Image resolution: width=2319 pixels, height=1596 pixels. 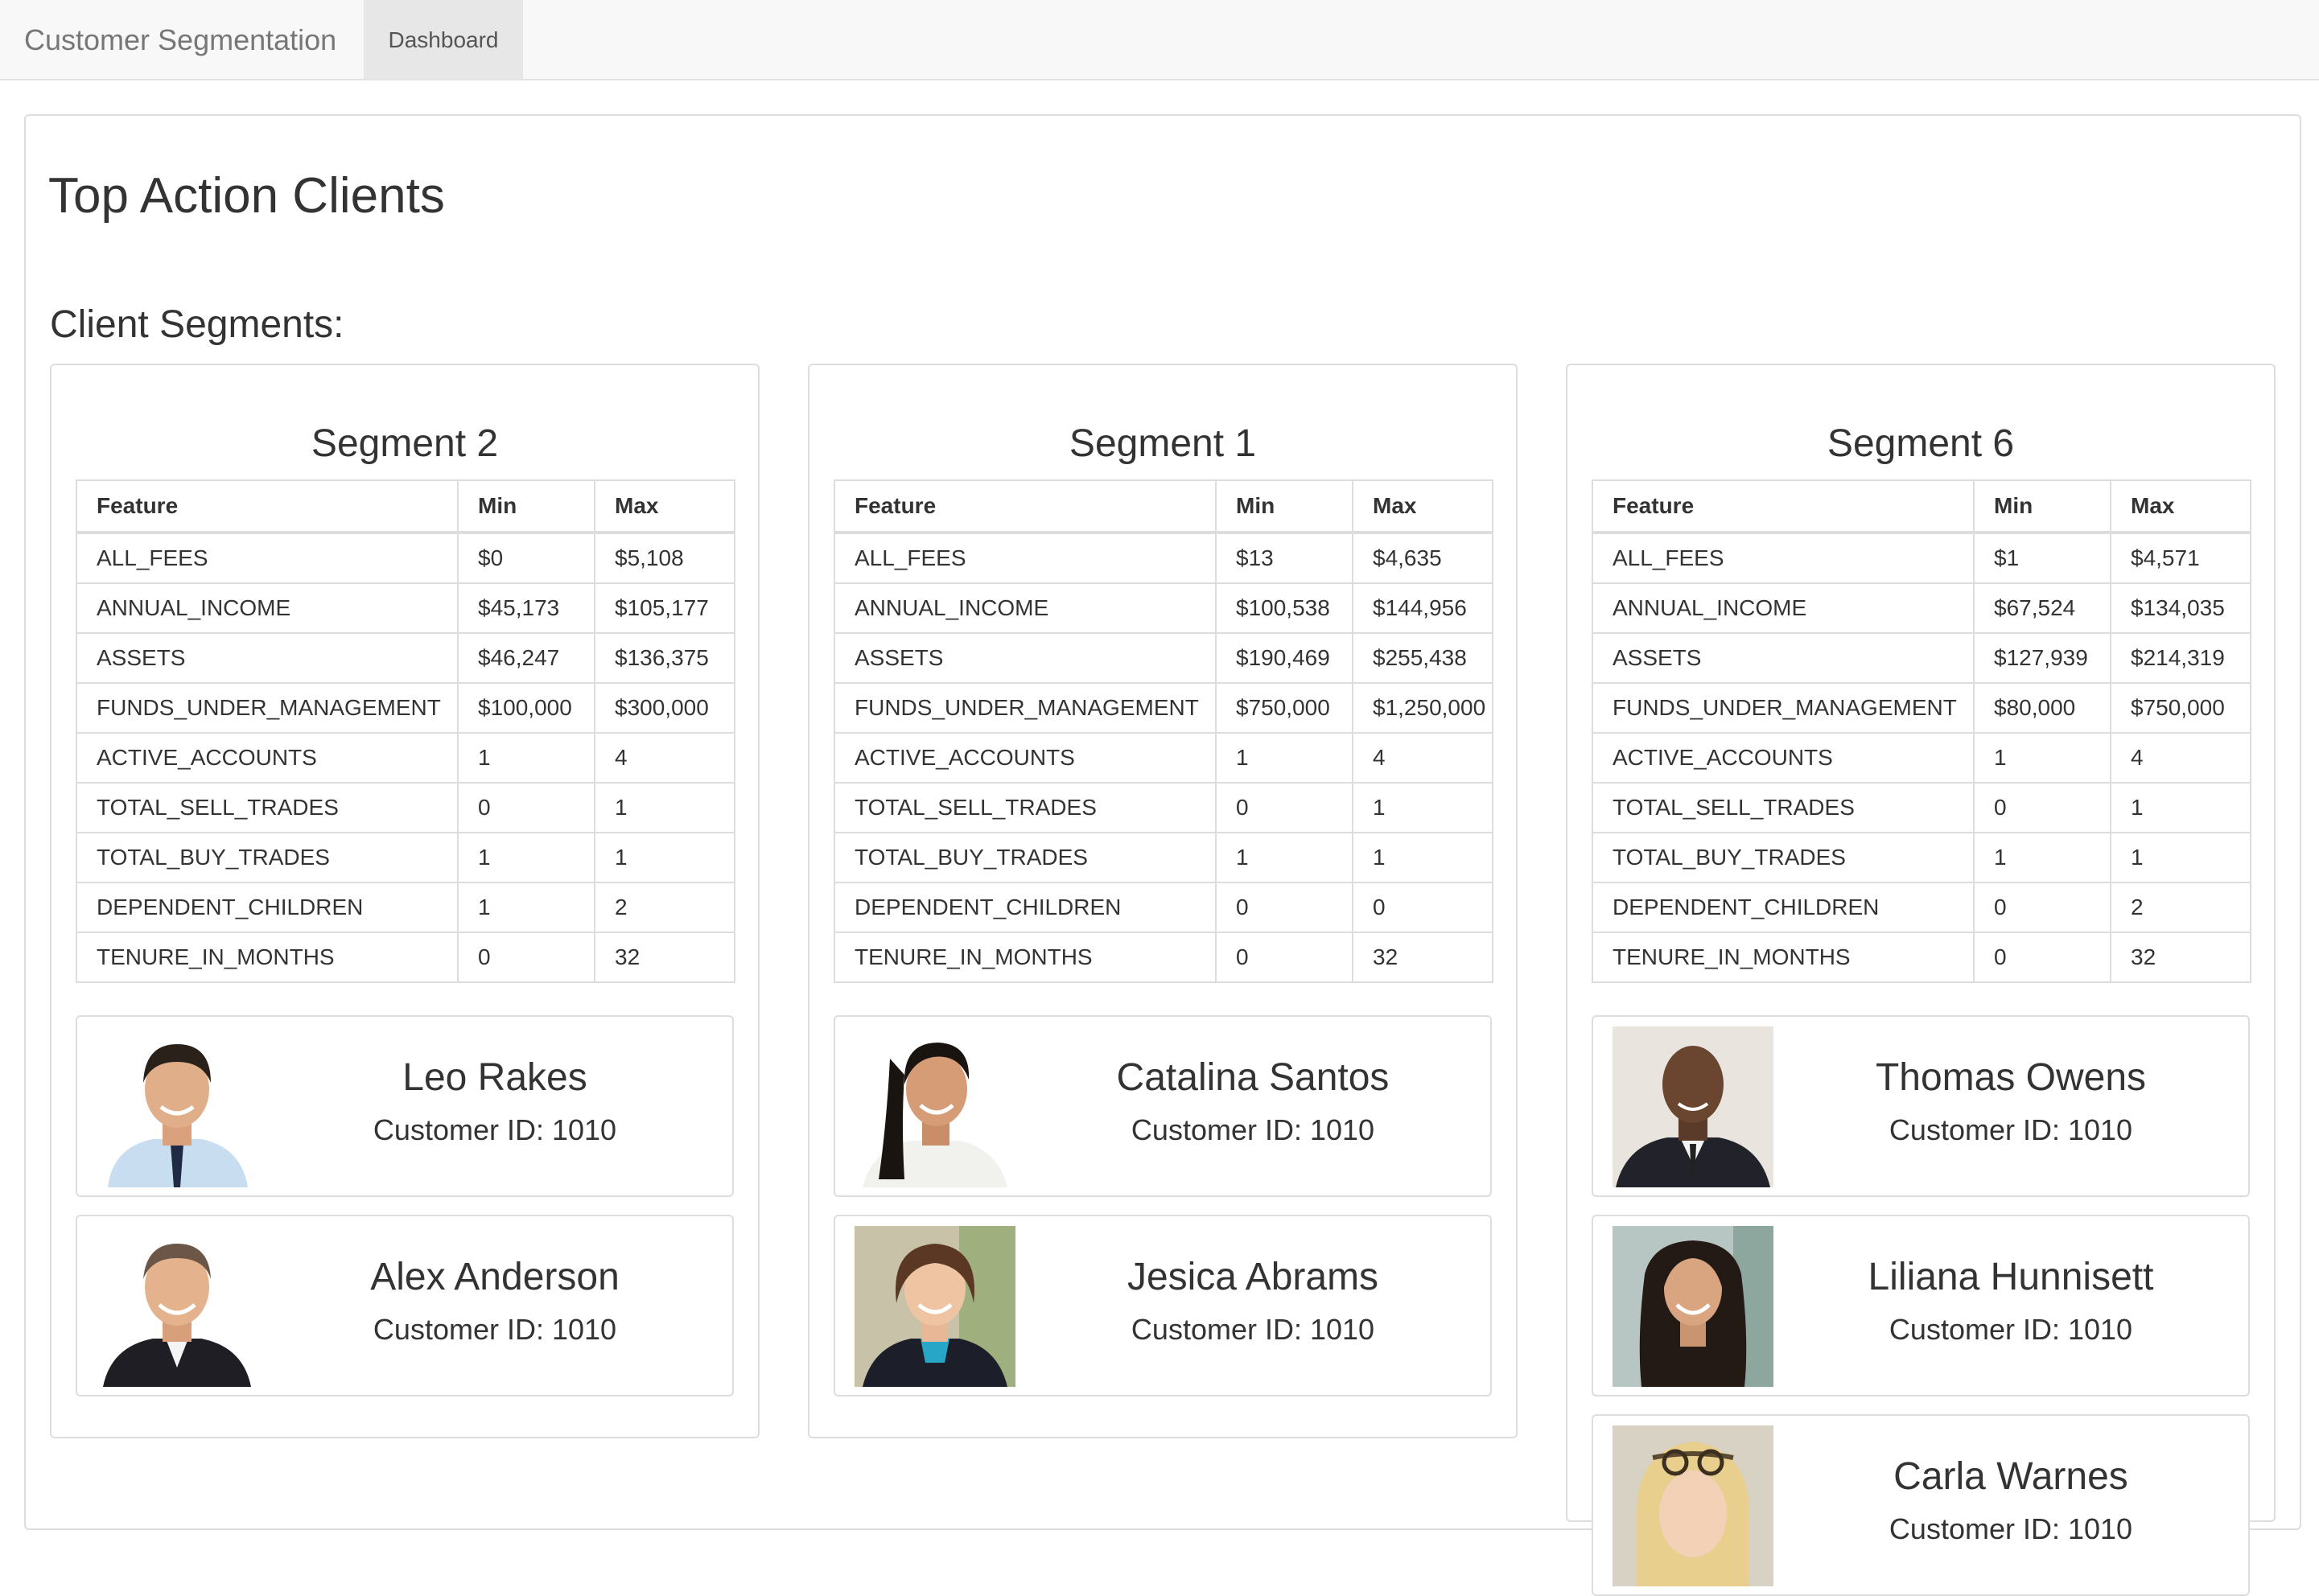 What do you see at coordinates (246, 196) in the screenshot?
I see `page-title: Top Action Clients` at bounding box center [246, 196].